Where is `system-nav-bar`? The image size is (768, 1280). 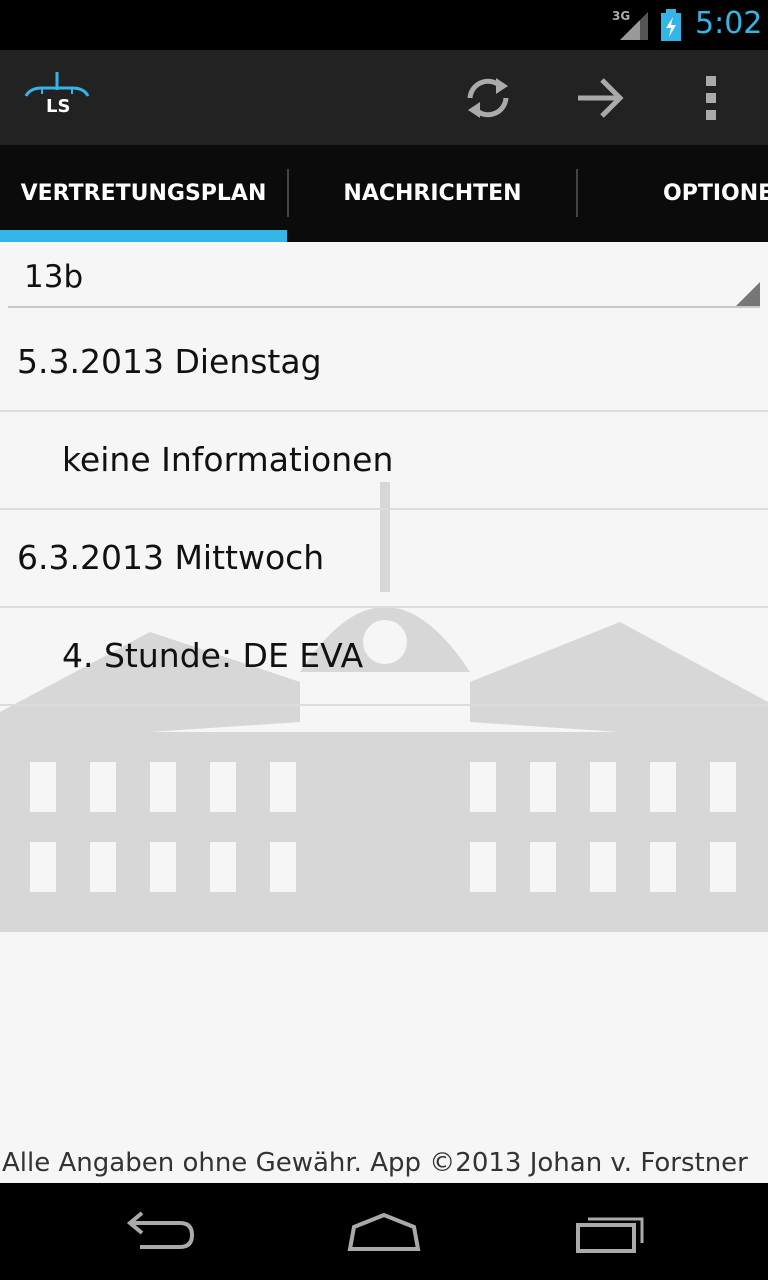
system-nav-bar is located at coordinates (384, 1231).